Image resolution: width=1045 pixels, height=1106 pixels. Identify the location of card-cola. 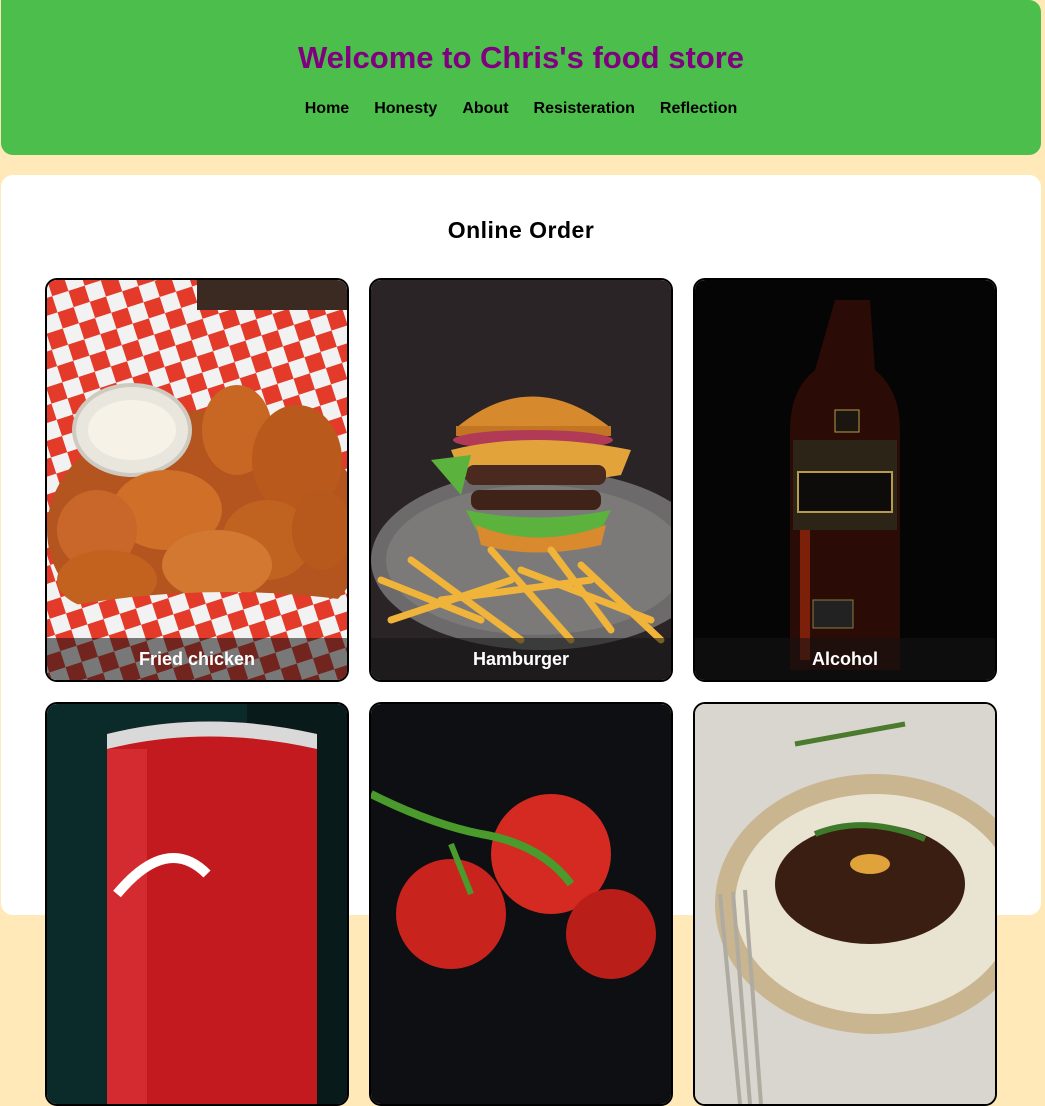
(197, 904).